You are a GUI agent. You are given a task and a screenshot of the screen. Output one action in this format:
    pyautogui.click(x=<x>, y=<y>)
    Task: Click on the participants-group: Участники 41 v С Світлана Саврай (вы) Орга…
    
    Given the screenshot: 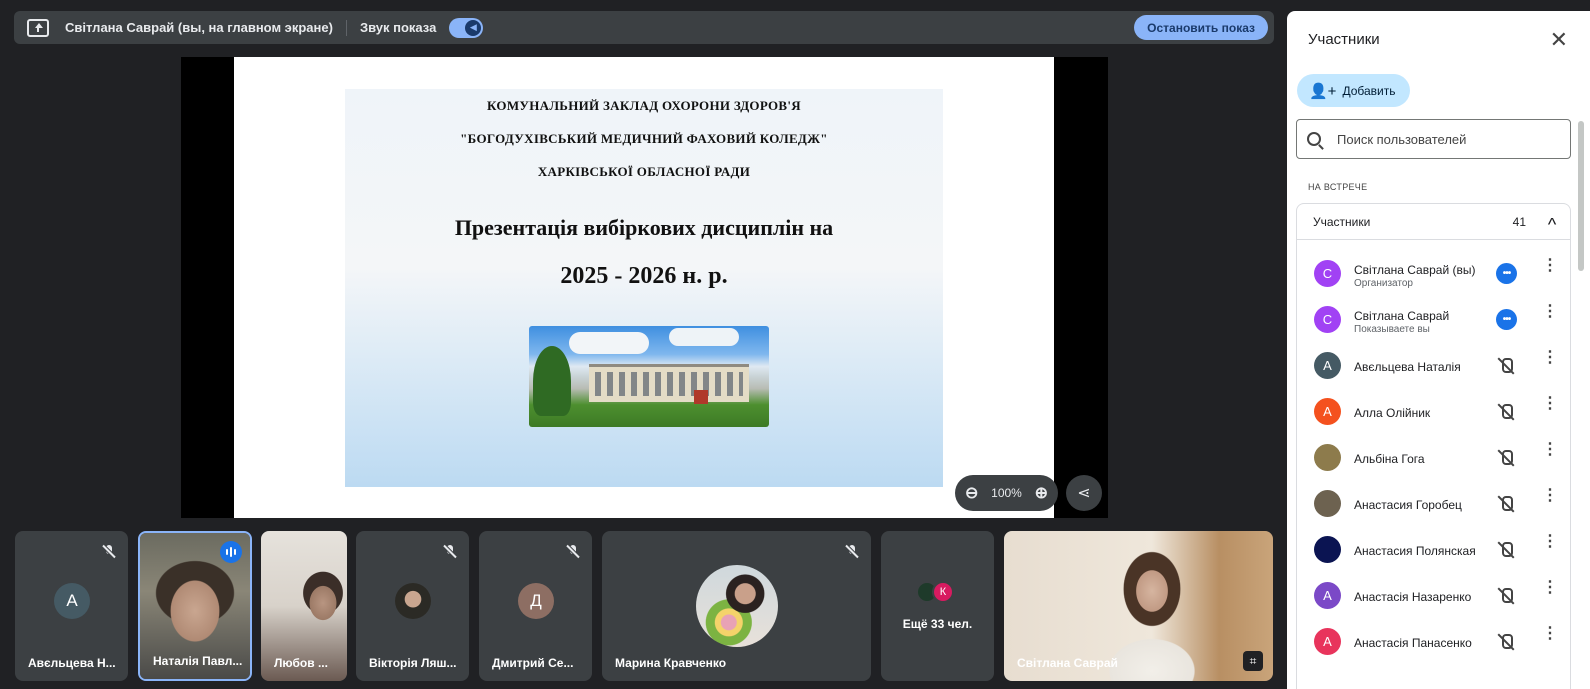 What is the action you would take?
    pyautogui.click(x=1433, y=446)
    